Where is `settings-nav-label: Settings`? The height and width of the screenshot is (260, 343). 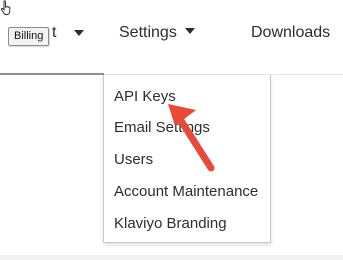 settings-nav-label: Settings is located at coordinates (148, 32).